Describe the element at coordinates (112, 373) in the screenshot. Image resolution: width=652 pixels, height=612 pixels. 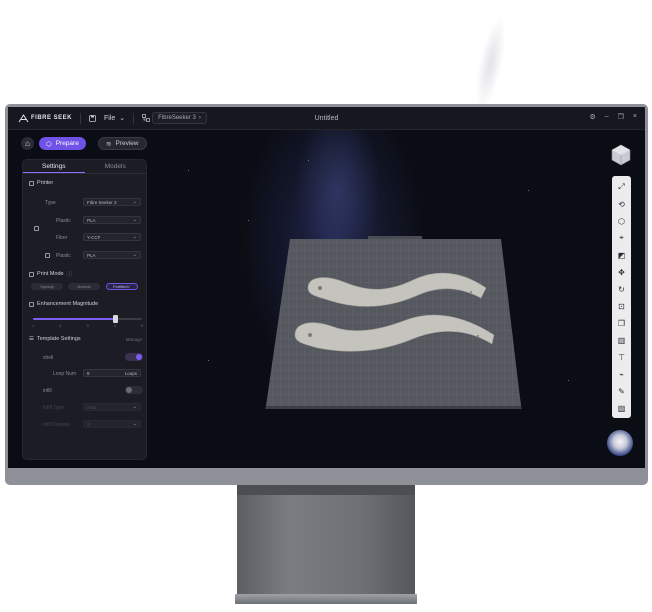
I see `loop-num-input: 8 Loops` at that location.